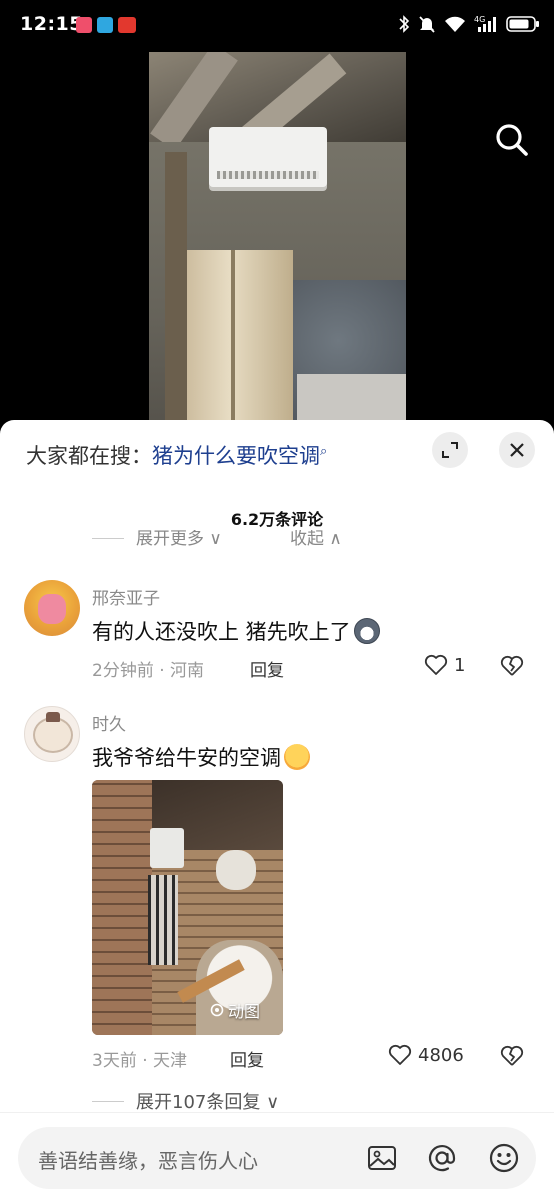 The height and width of the screenshot is (1200, 554). Describe the element at coordinates (122, 907) in the screenshot. I see `image-brick-wall` at that location.